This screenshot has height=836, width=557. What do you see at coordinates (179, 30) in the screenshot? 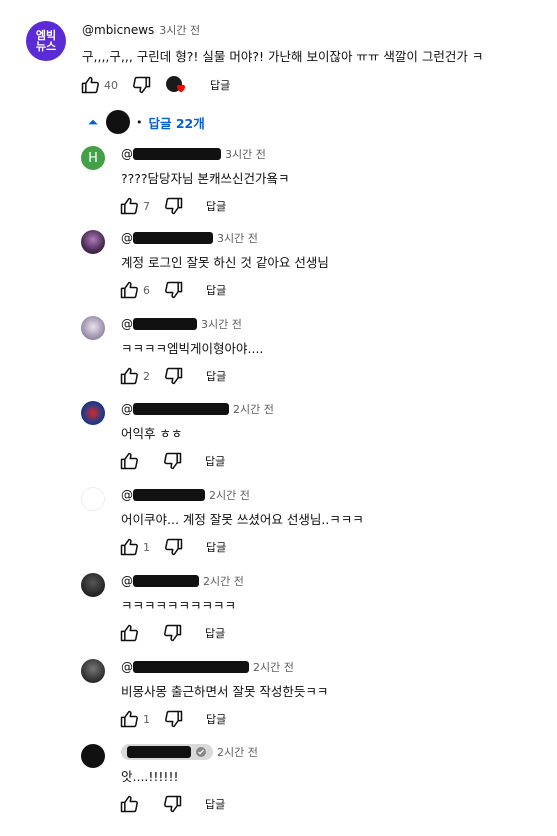
I see `comment-time: 3시간 전` at bounding box center [179, 30].